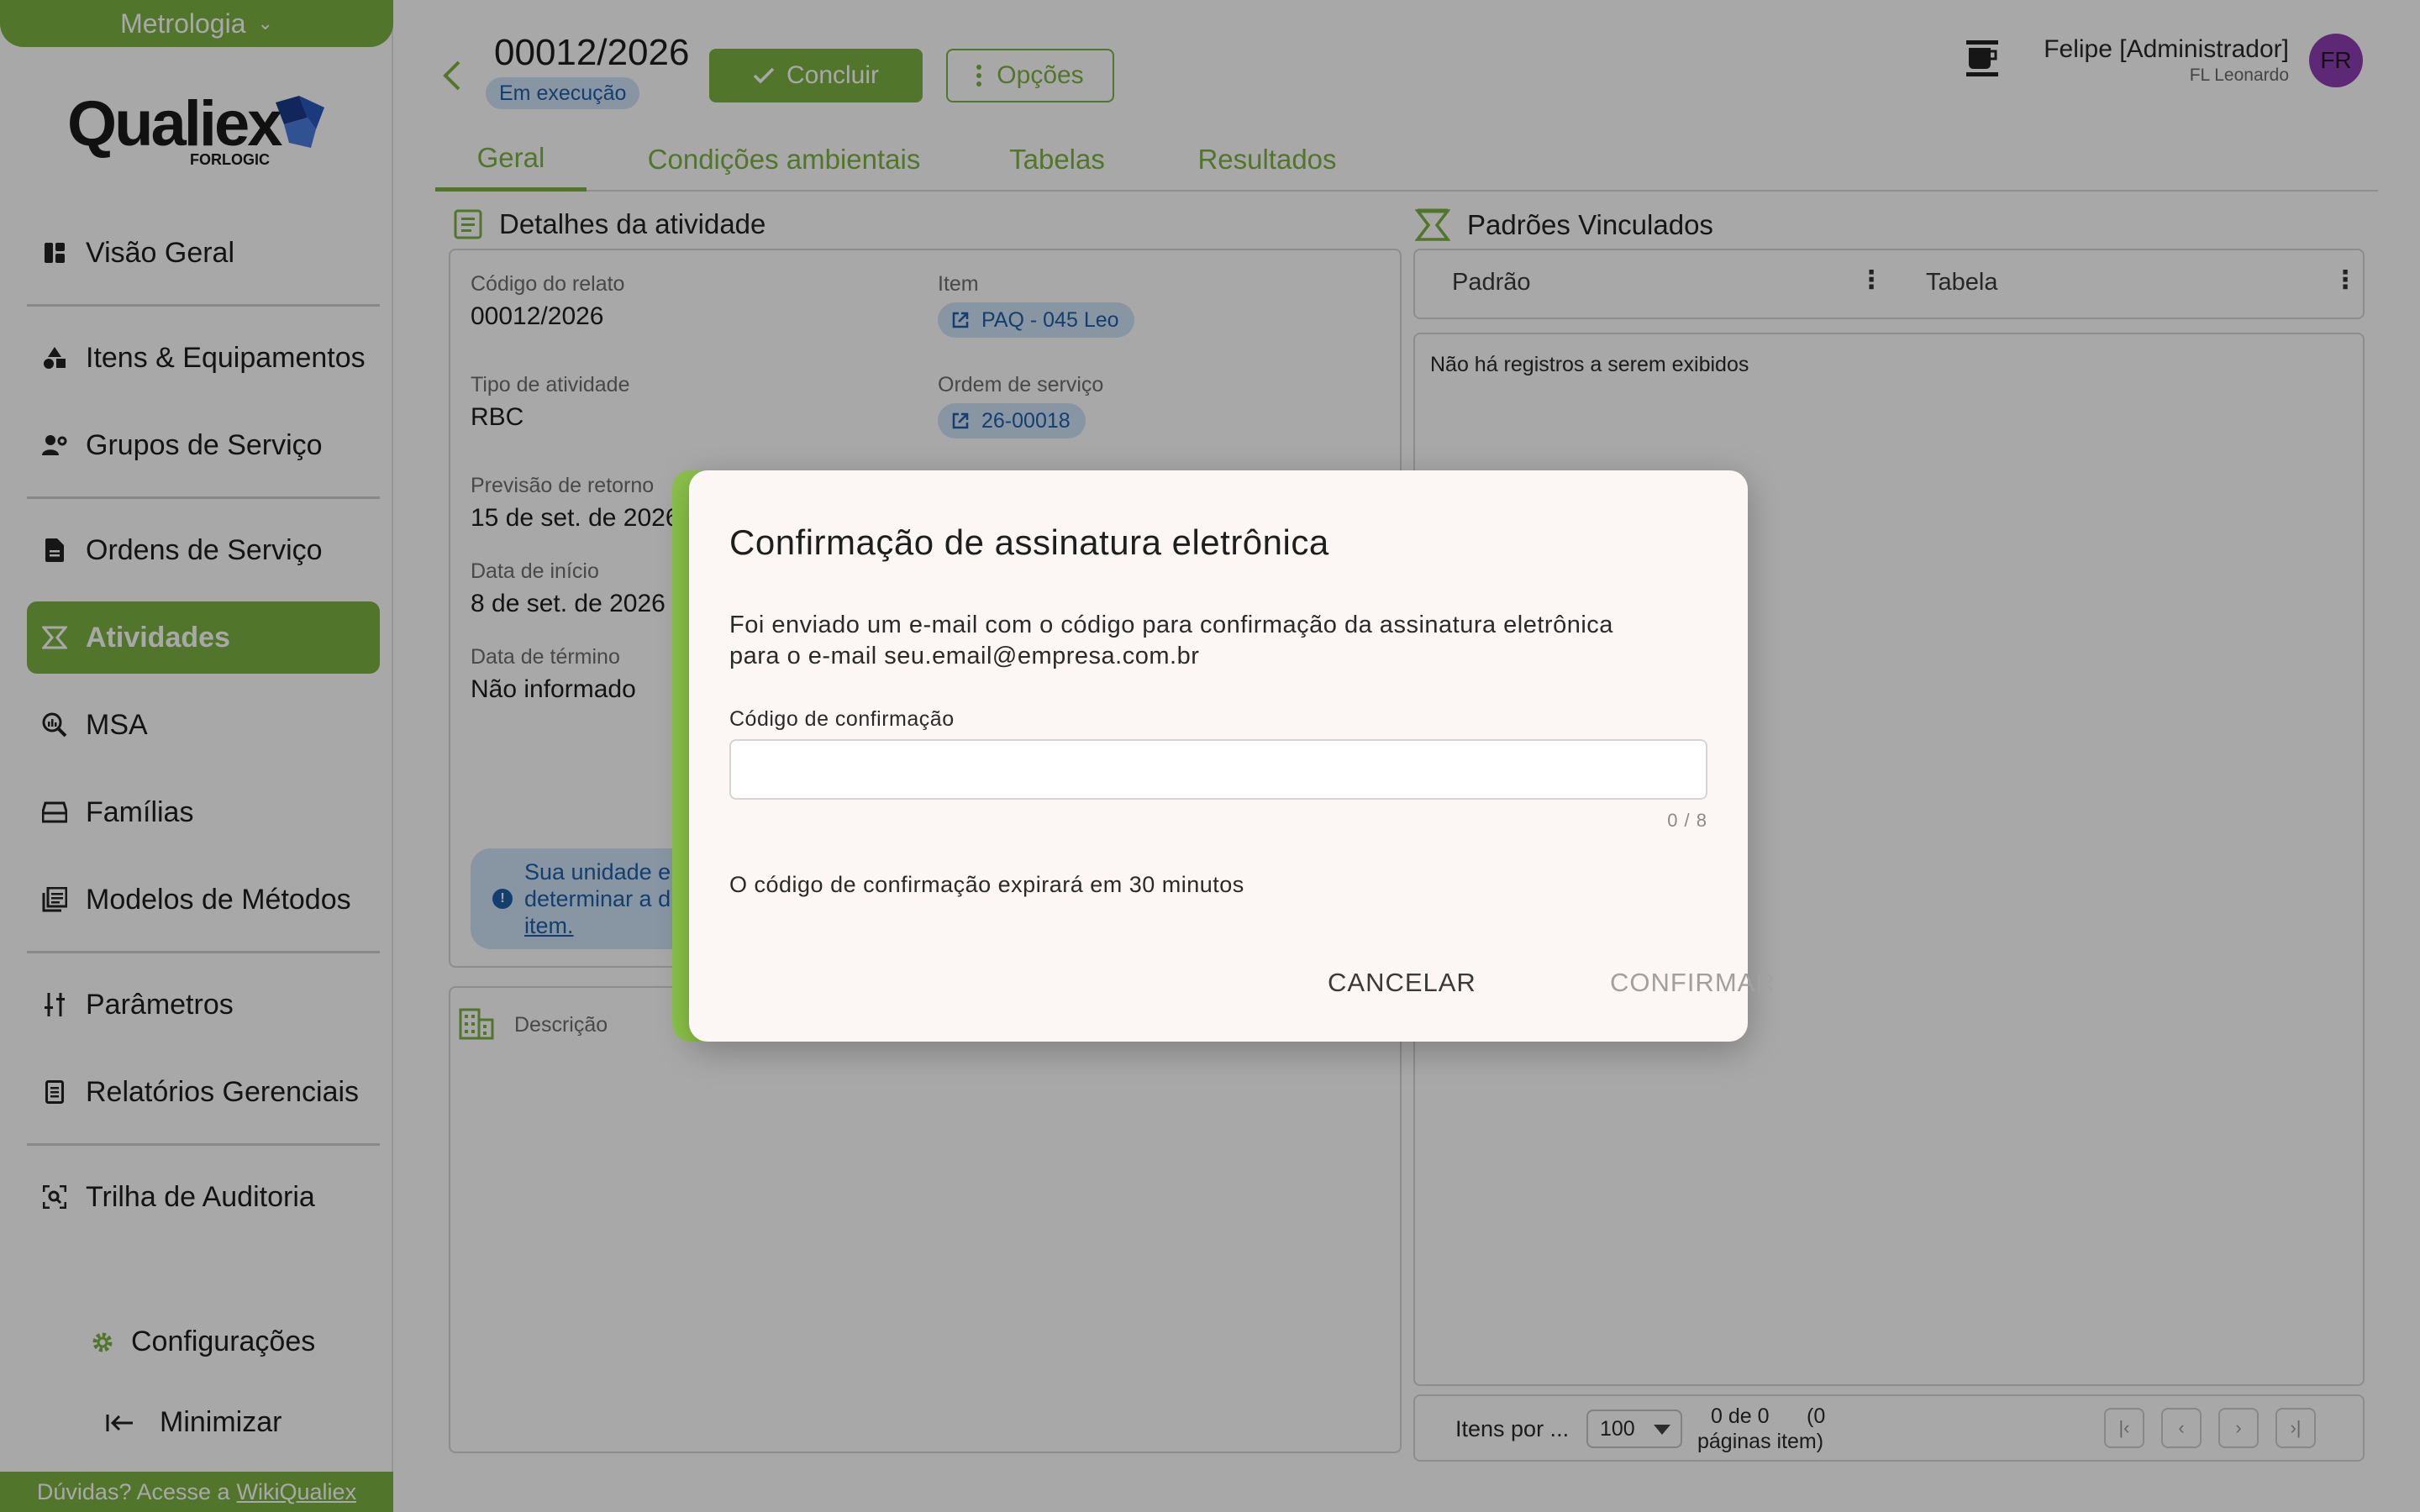 Image resolution: width=2420 pixels, height=1512 pixels. I want to click on dialog-title: Confirmação de assinatura eletrônica, so click(1029, 542).